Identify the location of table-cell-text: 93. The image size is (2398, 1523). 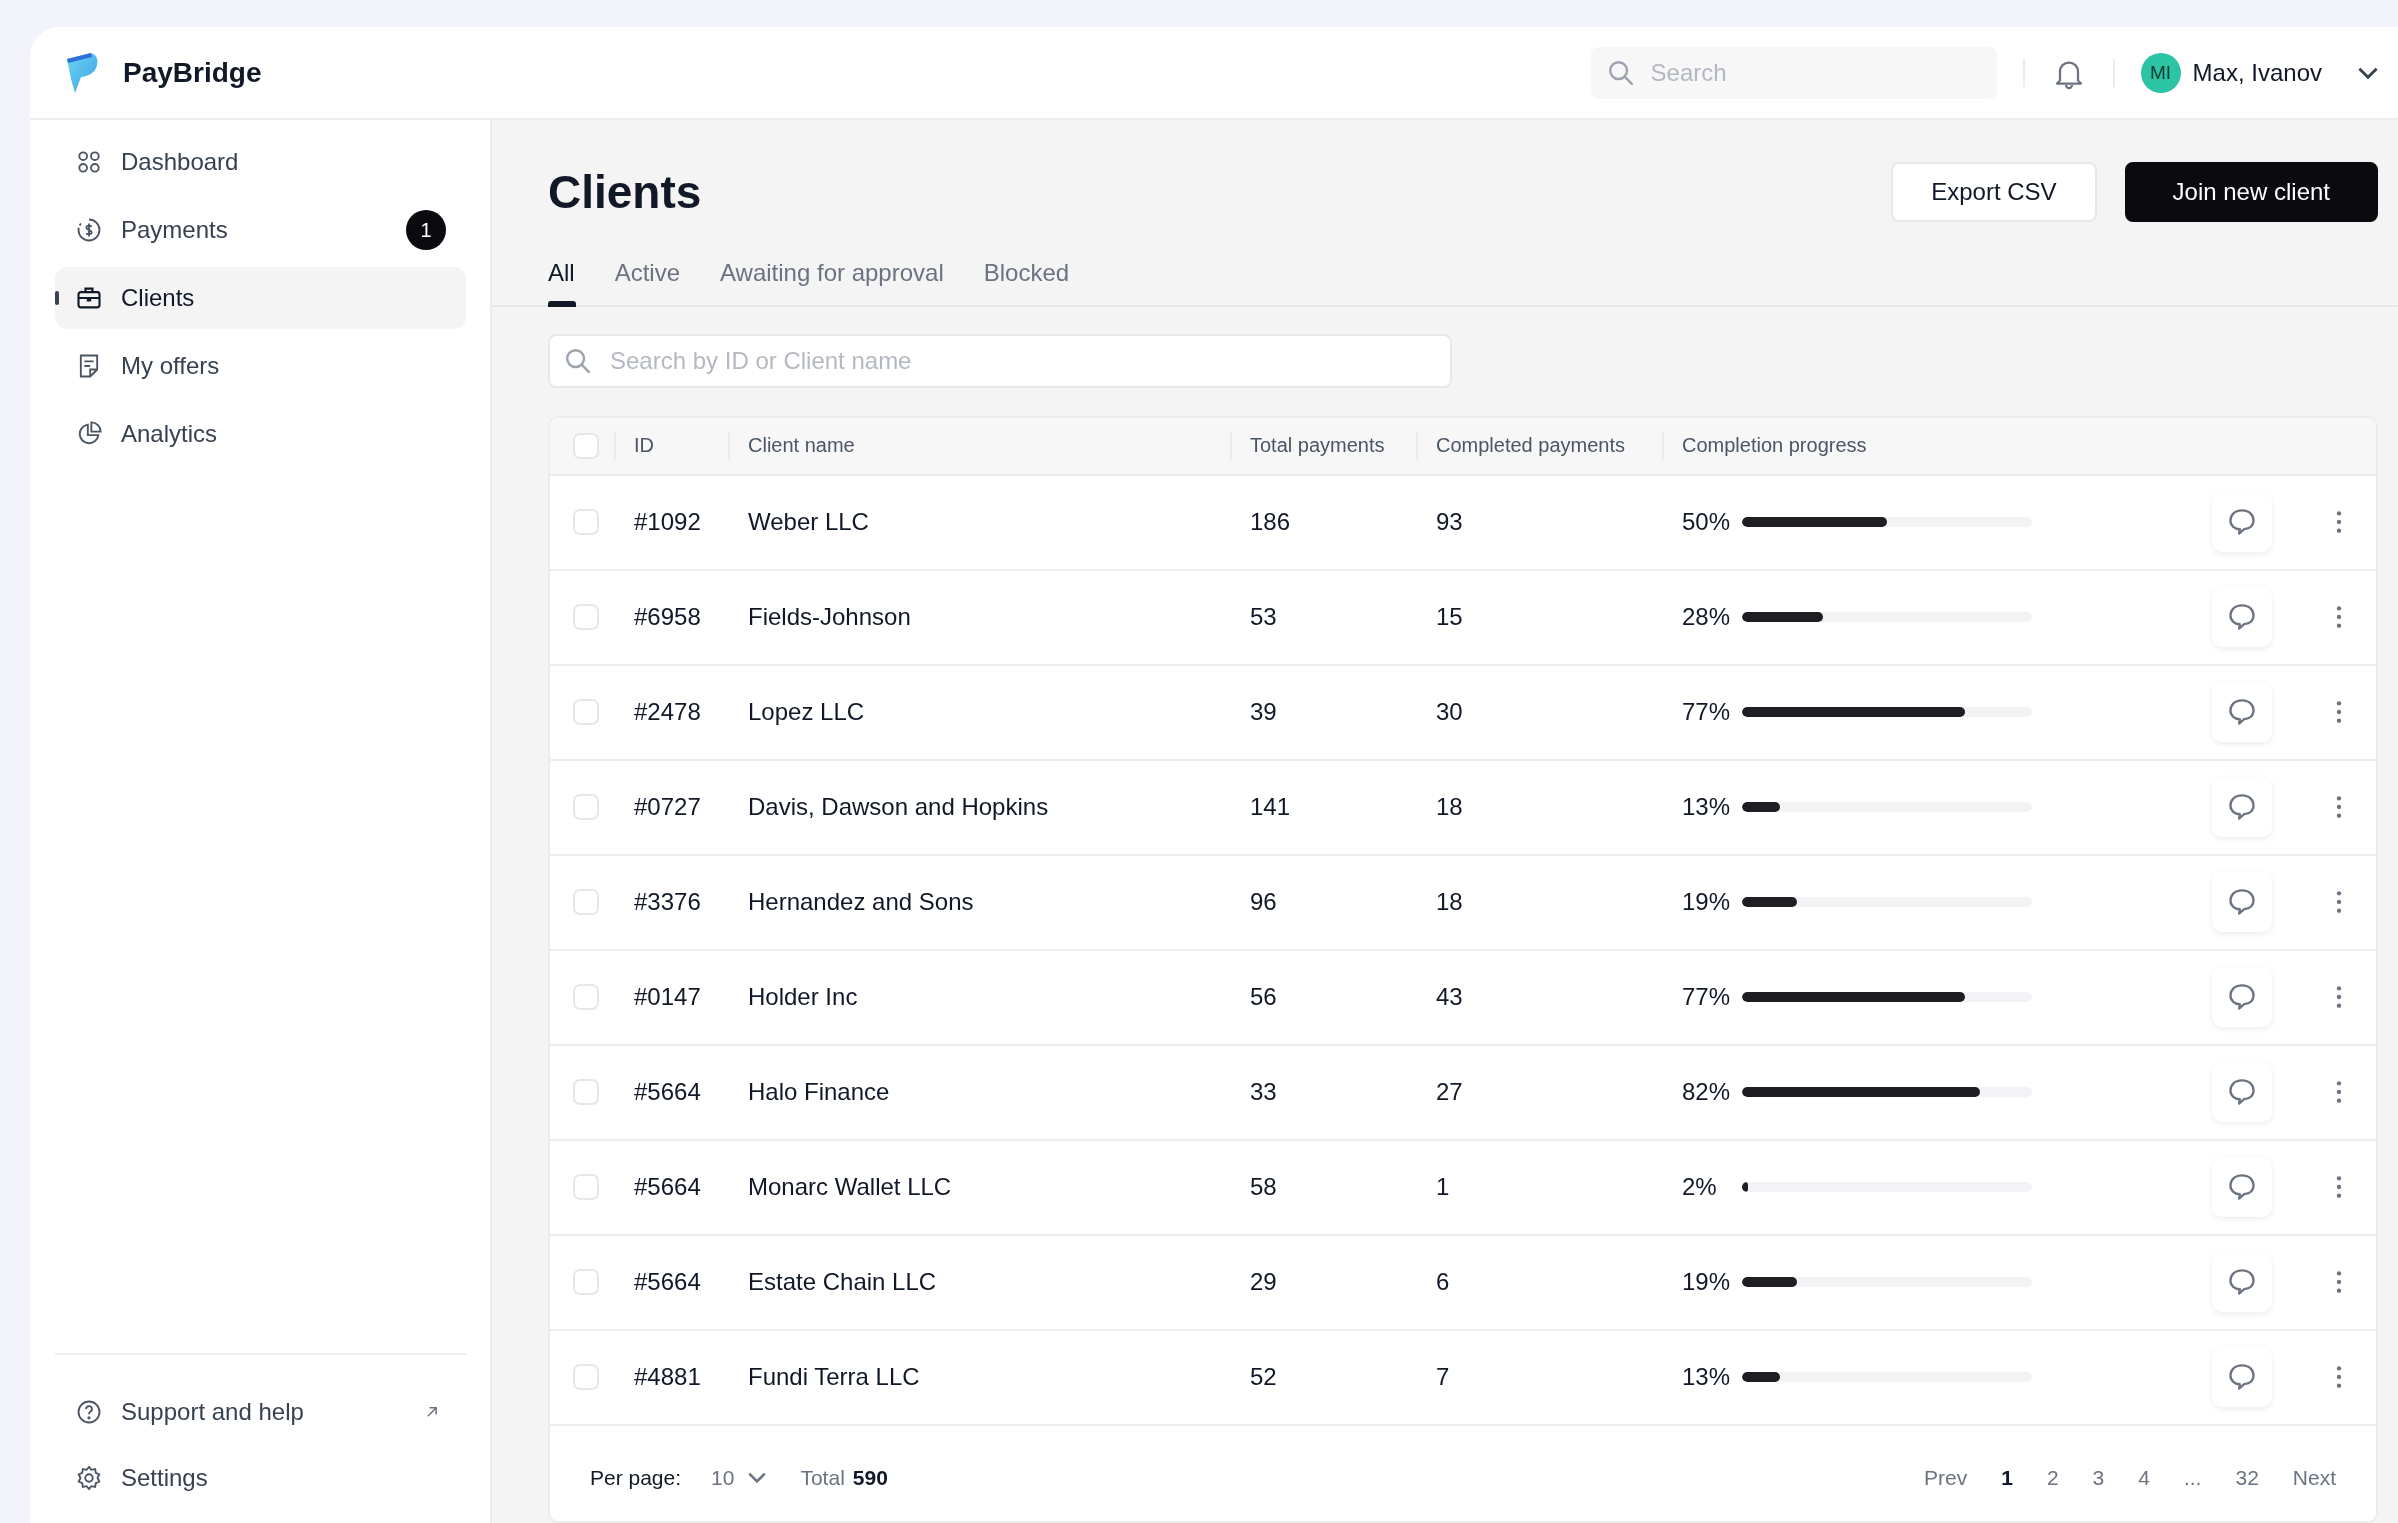
(1449, 522).